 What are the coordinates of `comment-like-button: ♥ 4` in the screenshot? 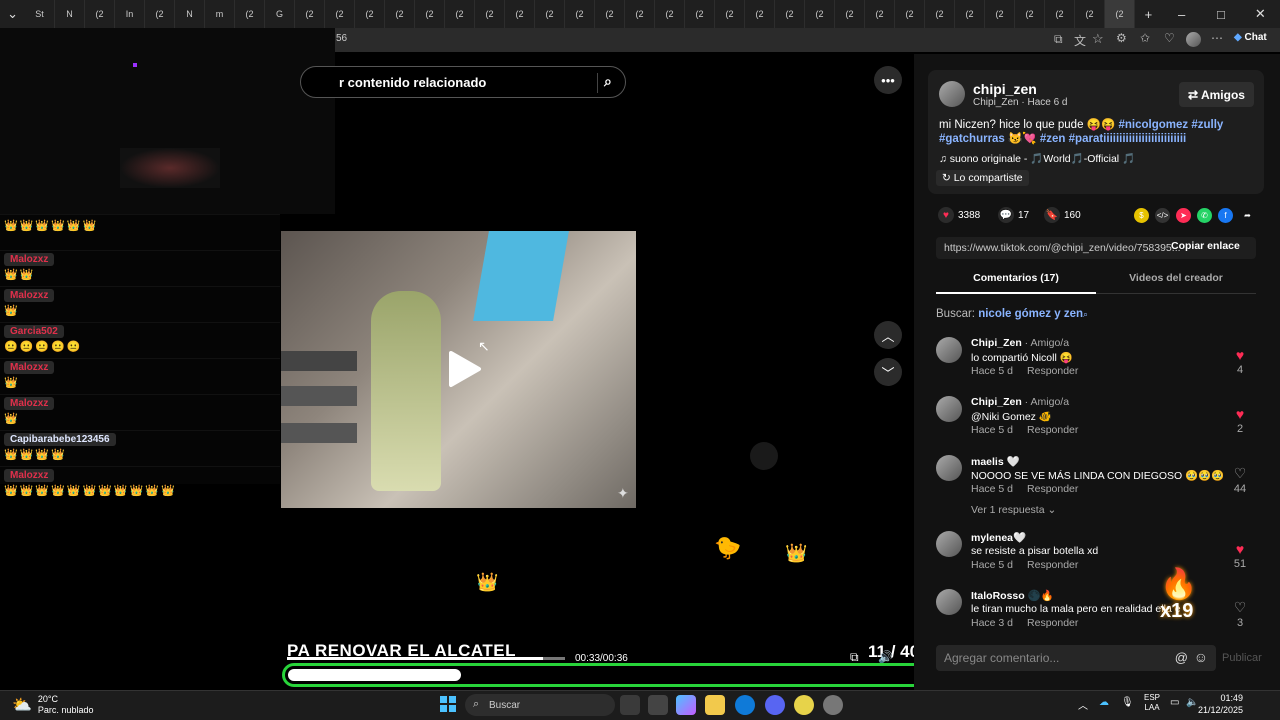 It's located at (1240, 361).